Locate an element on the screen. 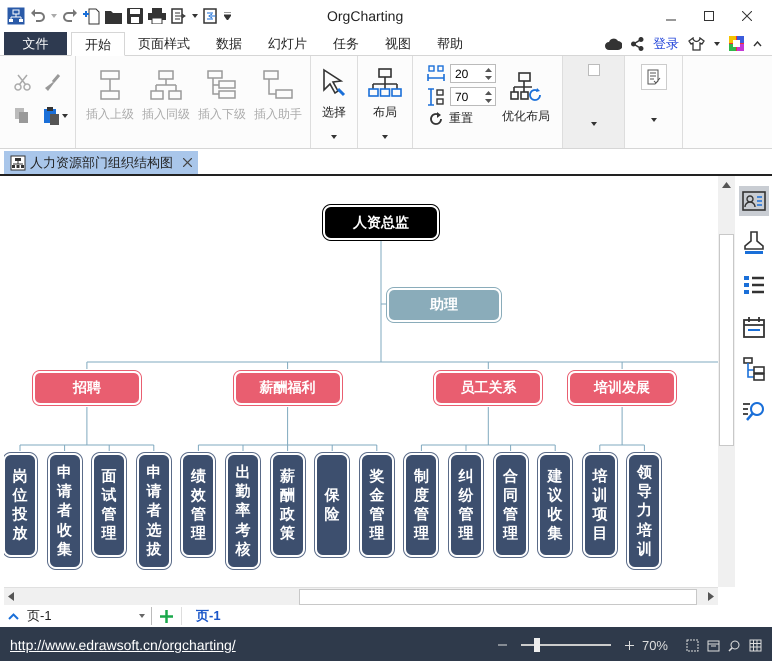 The image size is (772, 661). notes-button is located at coordinates (653, 77).